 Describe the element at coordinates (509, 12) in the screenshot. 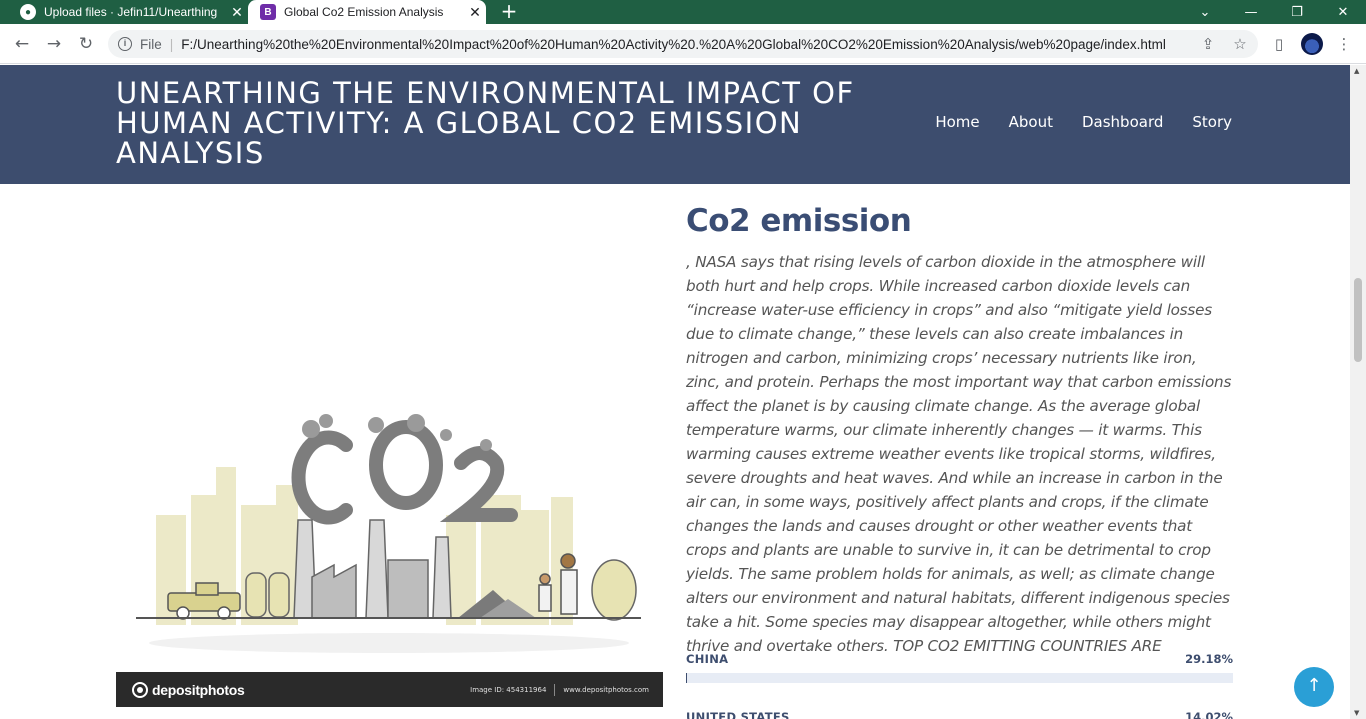

I see `new-tab-button: +` at that location.